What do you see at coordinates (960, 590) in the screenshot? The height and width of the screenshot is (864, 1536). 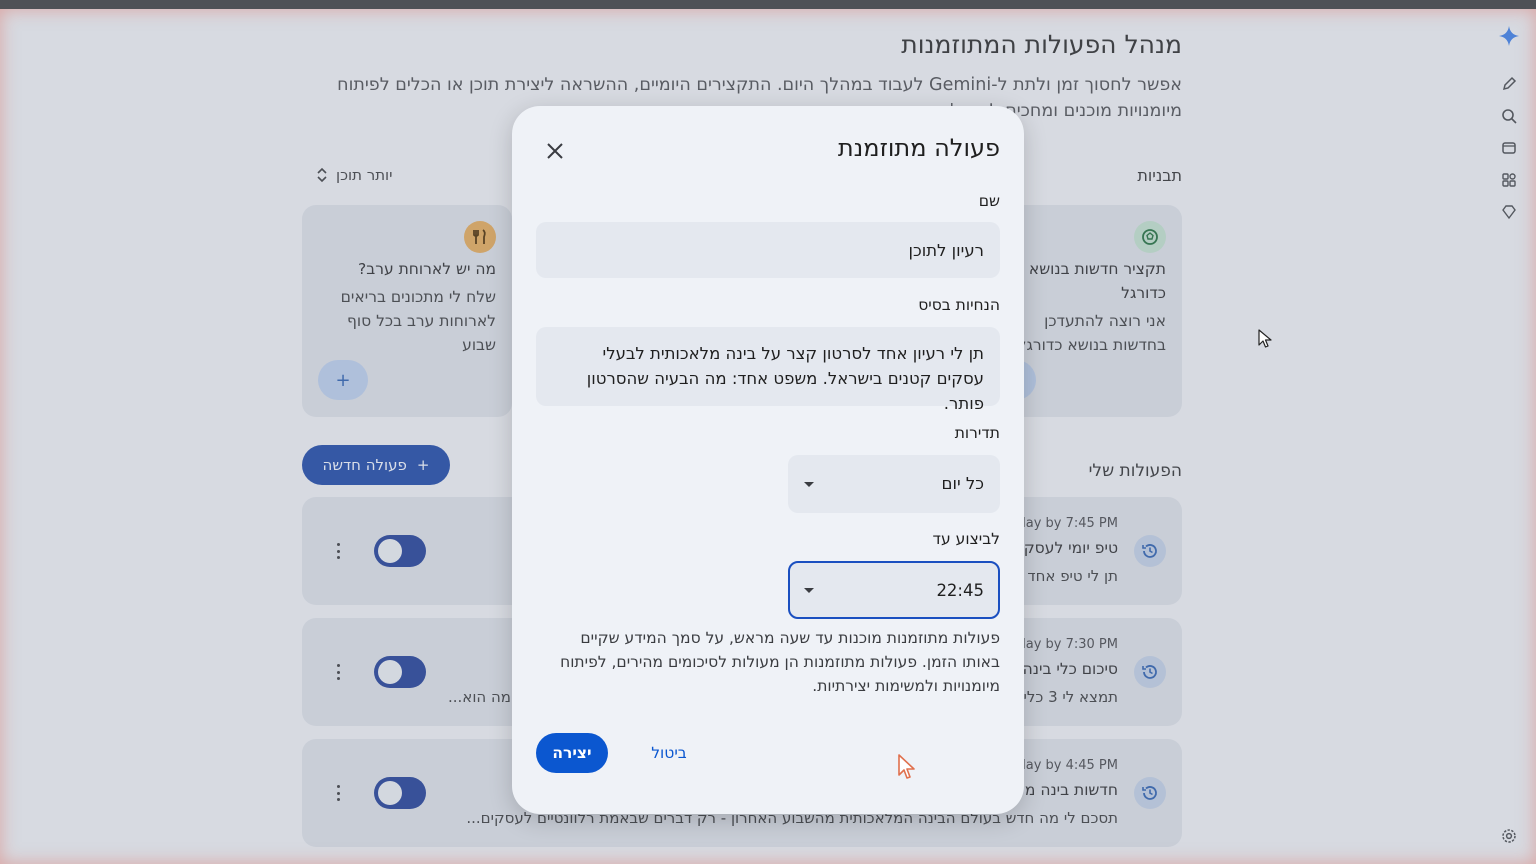 I see `deadline-value: 22:45` at bounding box center [960, 590].